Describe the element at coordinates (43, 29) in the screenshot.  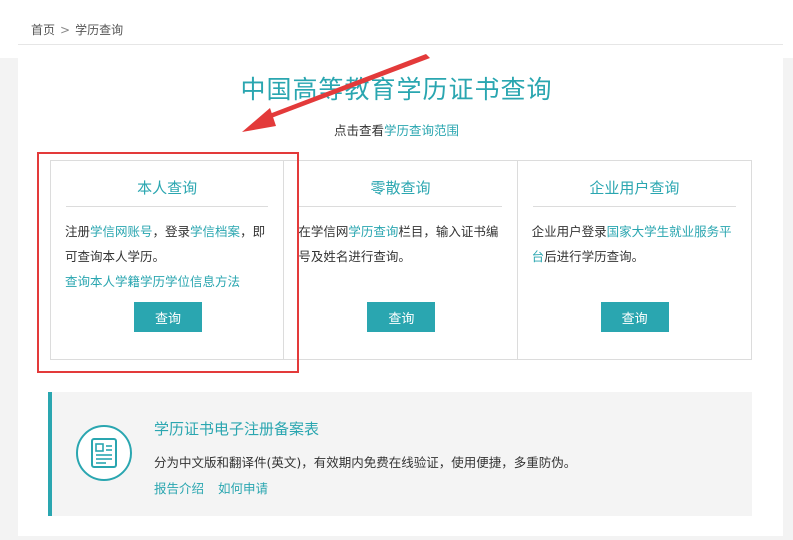
I see `breadcrumb-home: 首页` at that location.